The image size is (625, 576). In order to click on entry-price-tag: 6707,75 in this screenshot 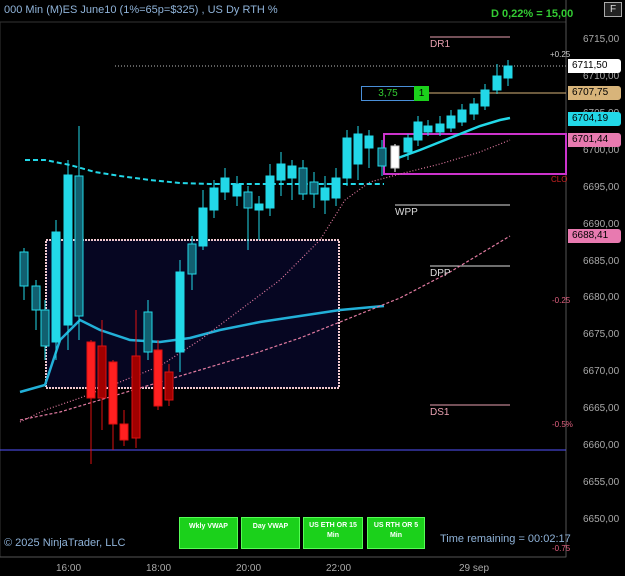, I will do `click(594, 93)`.